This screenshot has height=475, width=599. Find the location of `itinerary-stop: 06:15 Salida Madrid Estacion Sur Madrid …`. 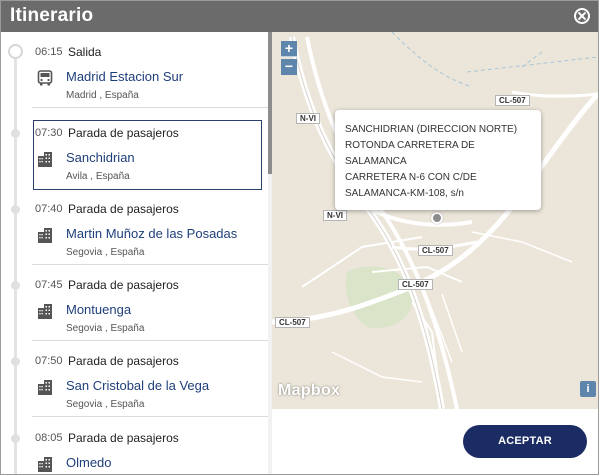

itinerary-stop: 06:15 Salida Madrid Estacion Sur Madrid … is located at coordinates (136, 70).